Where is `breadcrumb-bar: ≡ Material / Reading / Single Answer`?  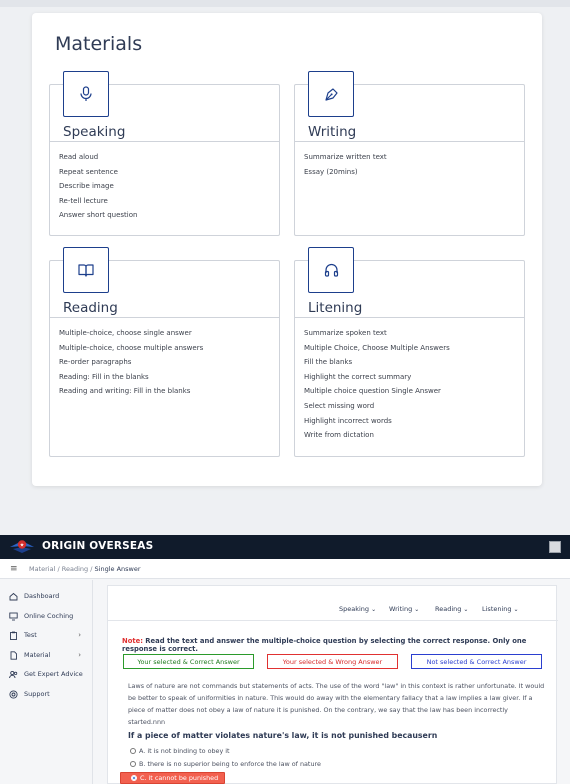
breadcrumb-bar: ≡ Material / Reading / Single Answer is located at coordinates (285, 569).